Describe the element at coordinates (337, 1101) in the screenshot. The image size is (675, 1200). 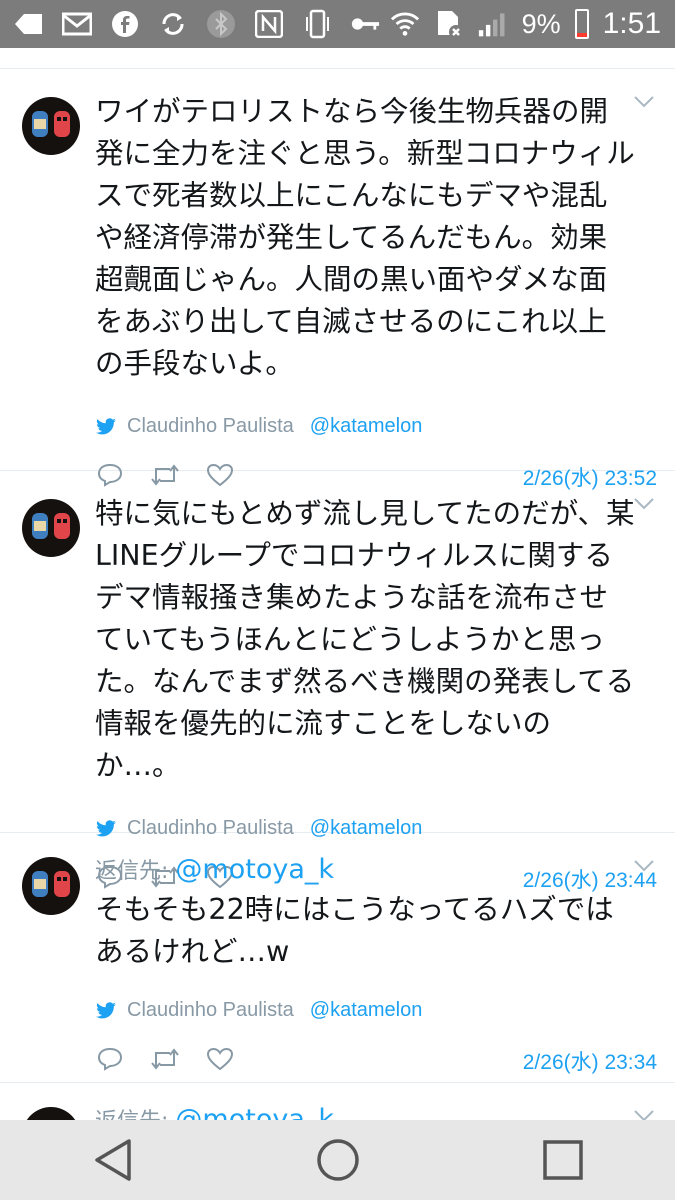
I see `tweet: 返信先: @motoya_k` at that location.